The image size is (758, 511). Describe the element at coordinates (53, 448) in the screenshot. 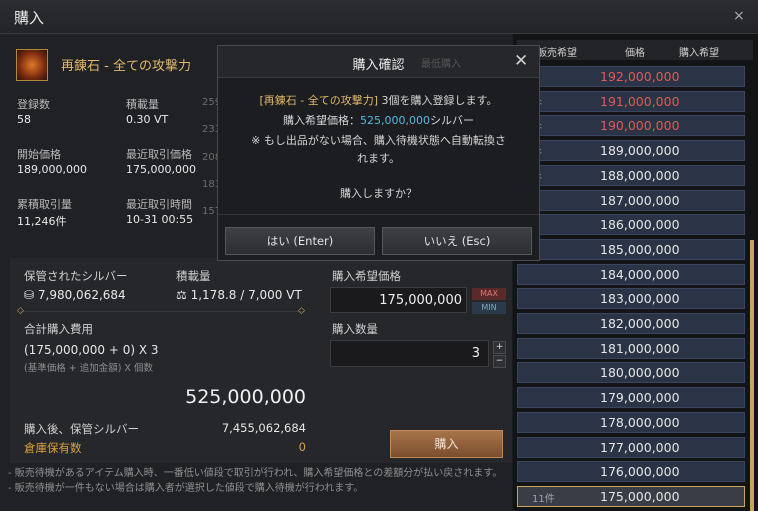

I see `storage-count-label: 倉庫保有数` at that location.